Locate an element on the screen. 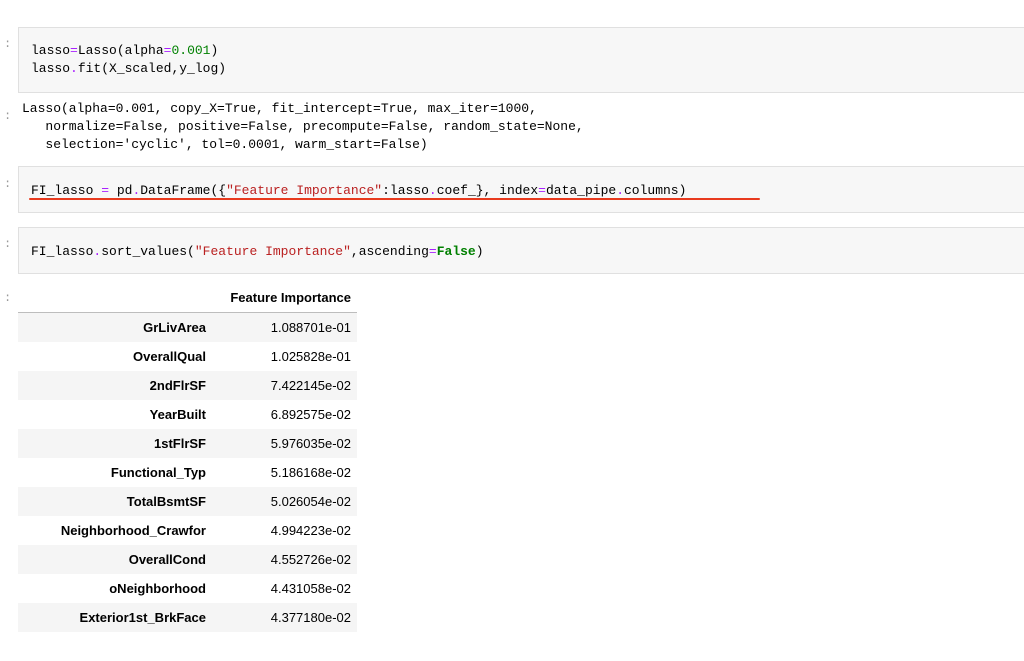  feature-importance-value: 5.026054e-02 is located at coordinates (285, 501).